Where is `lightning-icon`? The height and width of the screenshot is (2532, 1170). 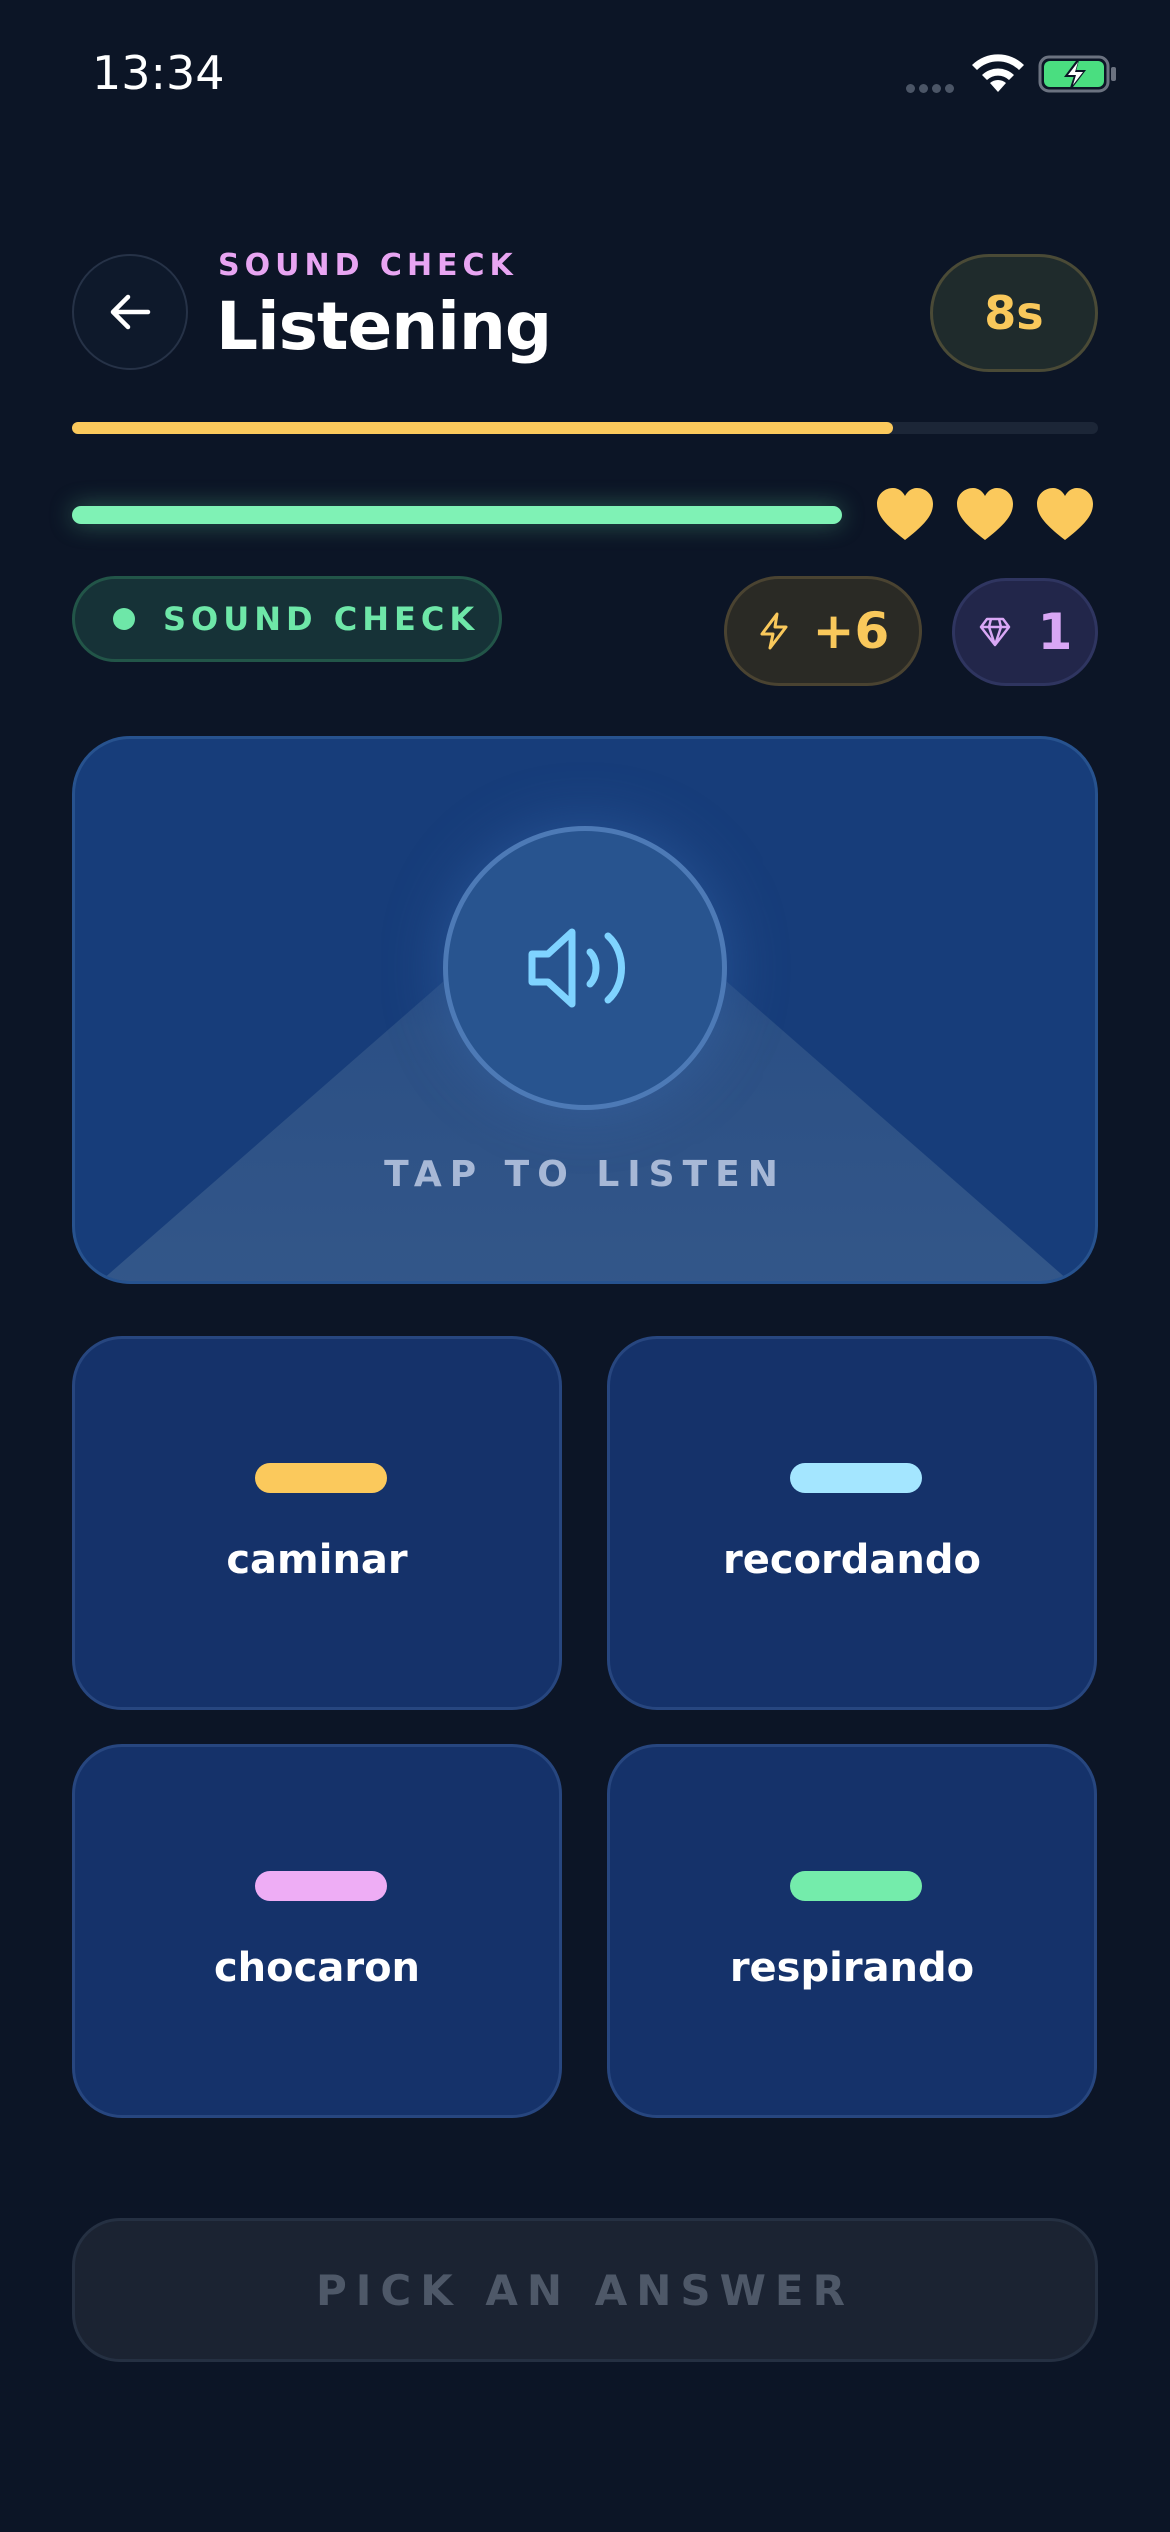
lightning-icon is located at coordinates (774, 631).